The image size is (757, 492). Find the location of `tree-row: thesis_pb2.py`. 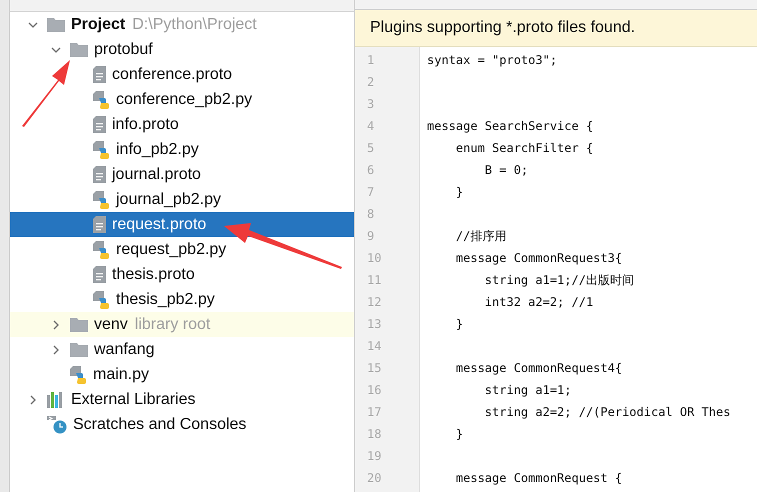

tree-row: thesis_pb2.py is located at coordinates (182, 299).